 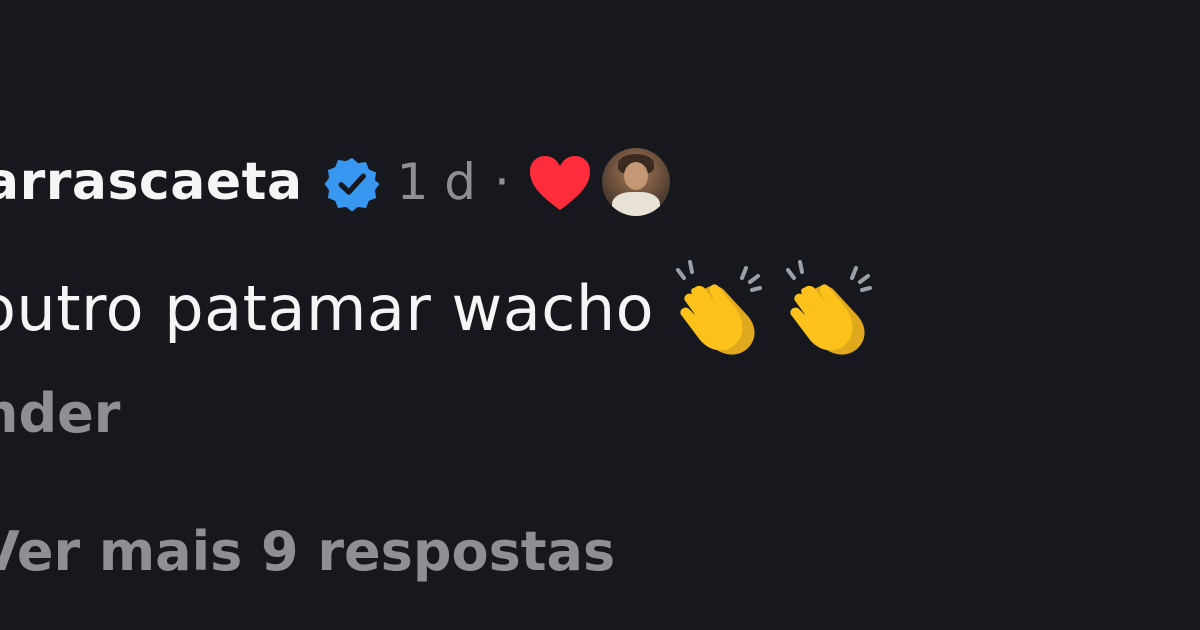 I want to click on comment-text: outro patamar wacho, so click(x=327, y=308).